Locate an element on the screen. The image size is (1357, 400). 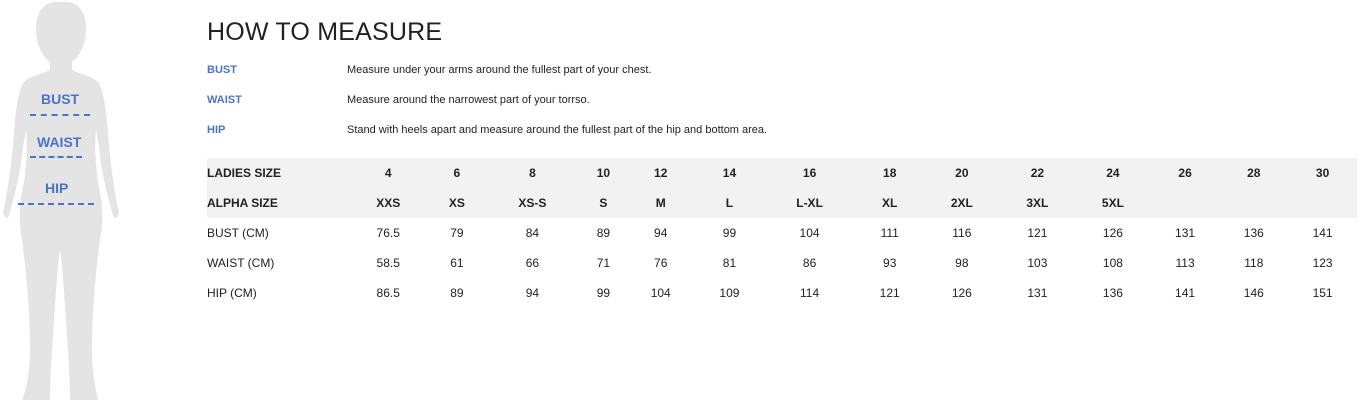
table-cell: 6 is located at coordinates (457, 173).